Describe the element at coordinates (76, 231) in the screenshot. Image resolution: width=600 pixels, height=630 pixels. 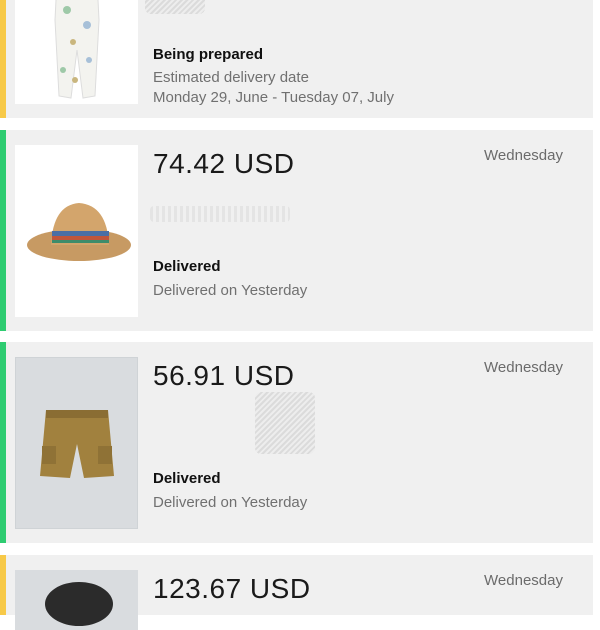
I see `product-image-hat` at that location.